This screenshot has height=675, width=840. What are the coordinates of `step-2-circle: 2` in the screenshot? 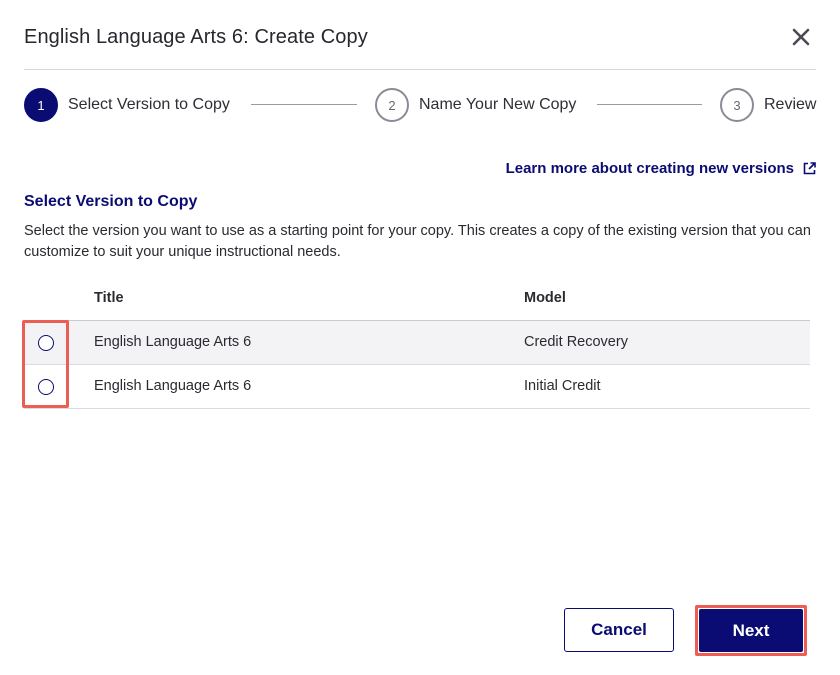 It's located at (392, 105).